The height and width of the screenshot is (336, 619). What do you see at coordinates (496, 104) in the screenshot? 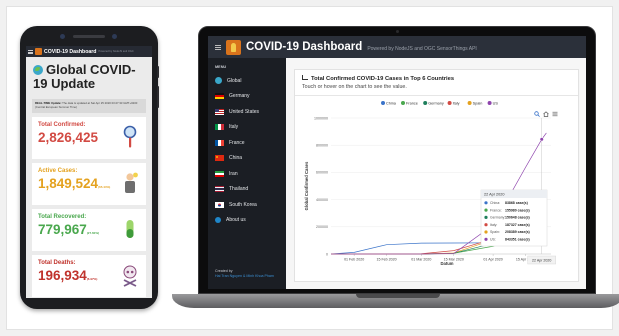
I see `legend-label: US` at bounding box center [496, 104].